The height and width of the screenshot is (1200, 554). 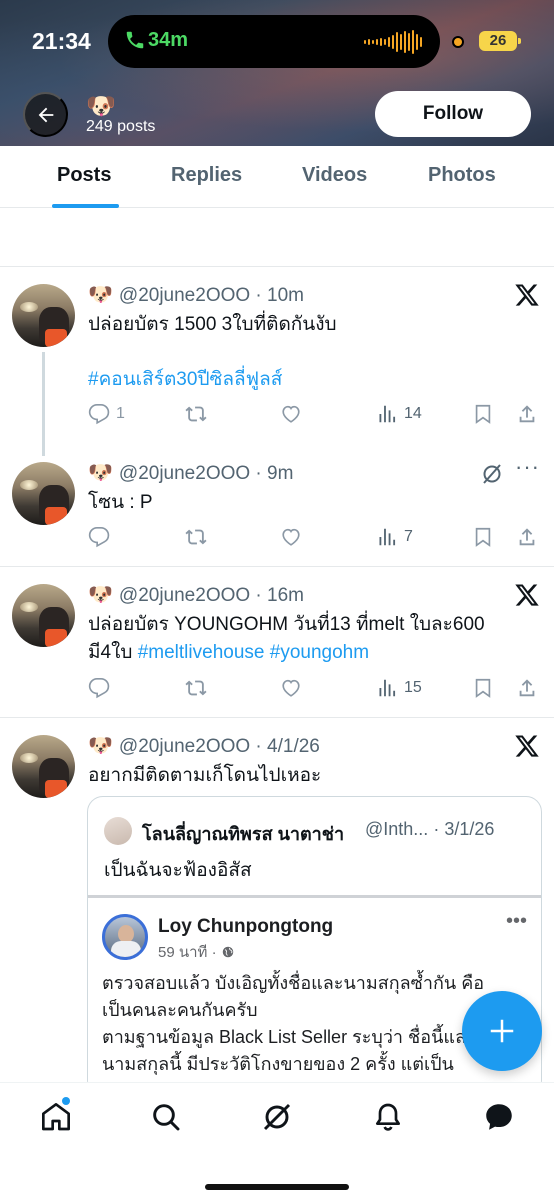 I want to click on more-options-icon: •••, so click(x=516, y=921).